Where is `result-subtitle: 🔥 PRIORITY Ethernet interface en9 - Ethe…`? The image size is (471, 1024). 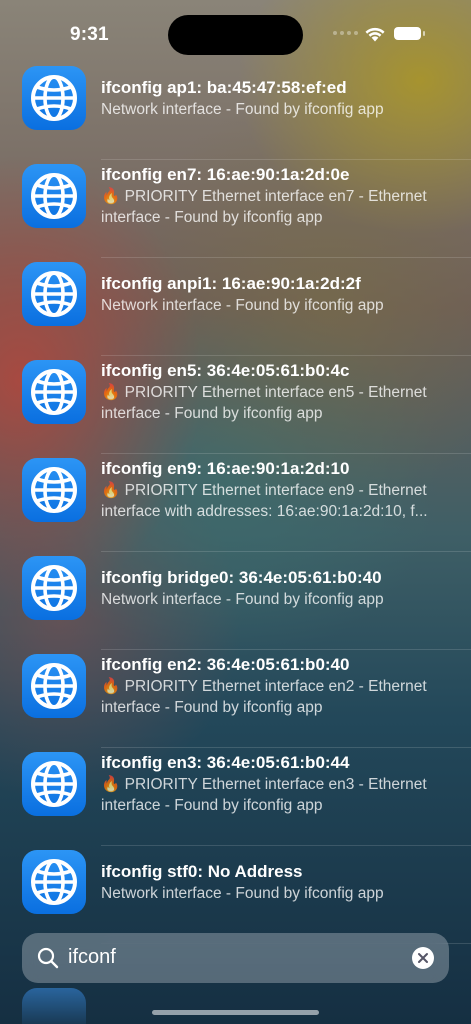
result-subtitle: 🔥 PRIORITY Ethernet interface en9 - Ethe… is located at coordinates (264, 490).